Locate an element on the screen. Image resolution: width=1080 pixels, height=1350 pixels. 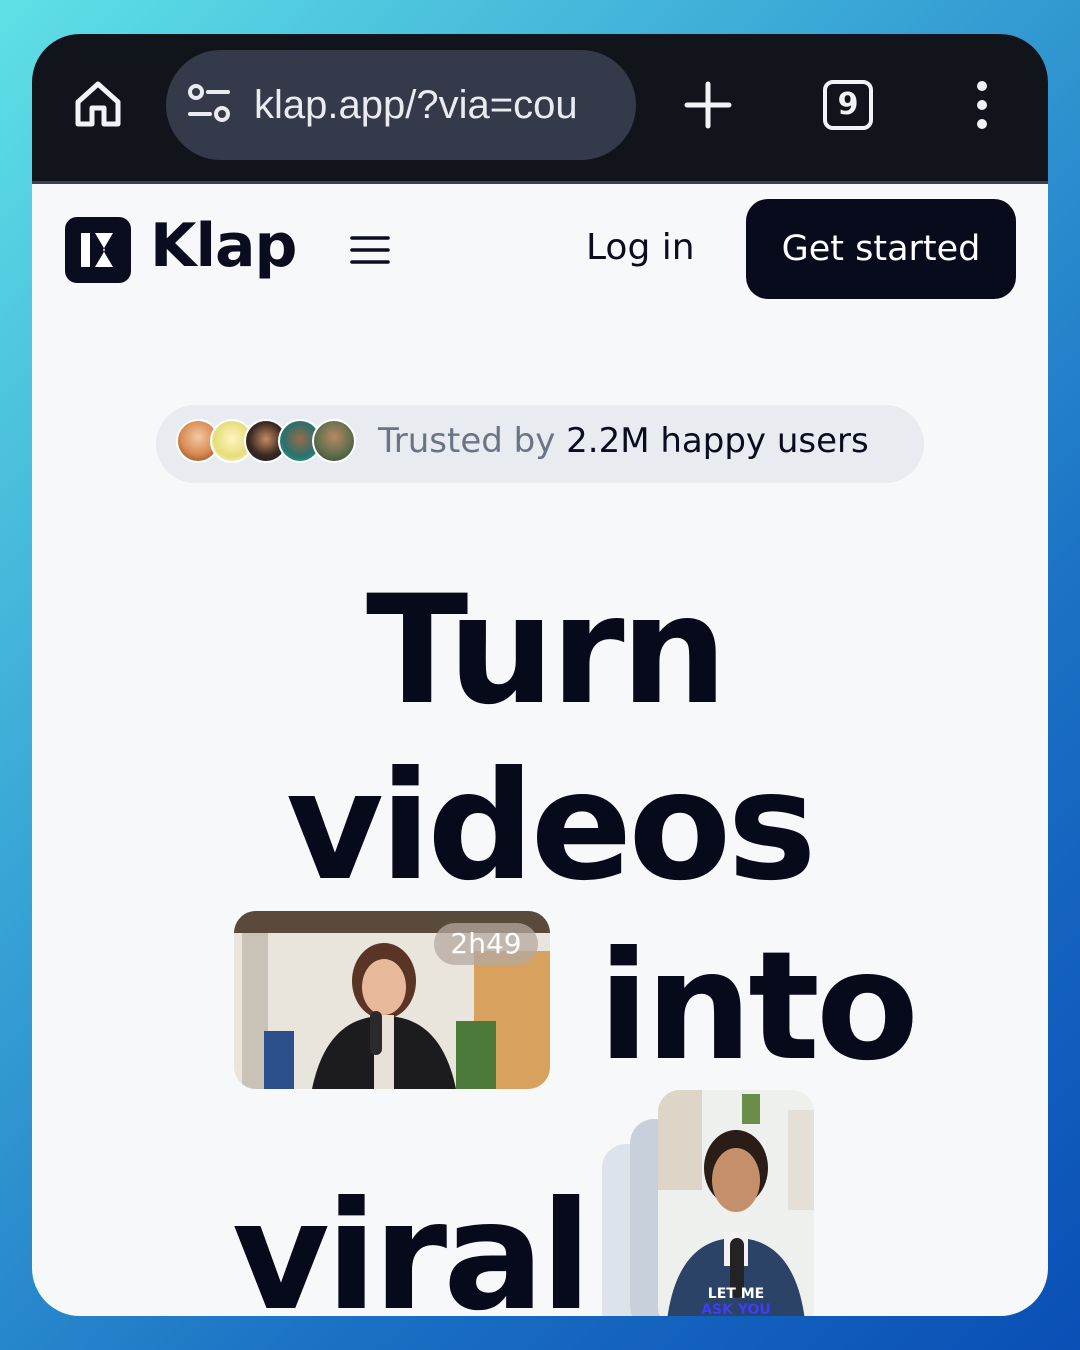
clip-caption-line1: LET ME is located at coordinates (736, 1294).